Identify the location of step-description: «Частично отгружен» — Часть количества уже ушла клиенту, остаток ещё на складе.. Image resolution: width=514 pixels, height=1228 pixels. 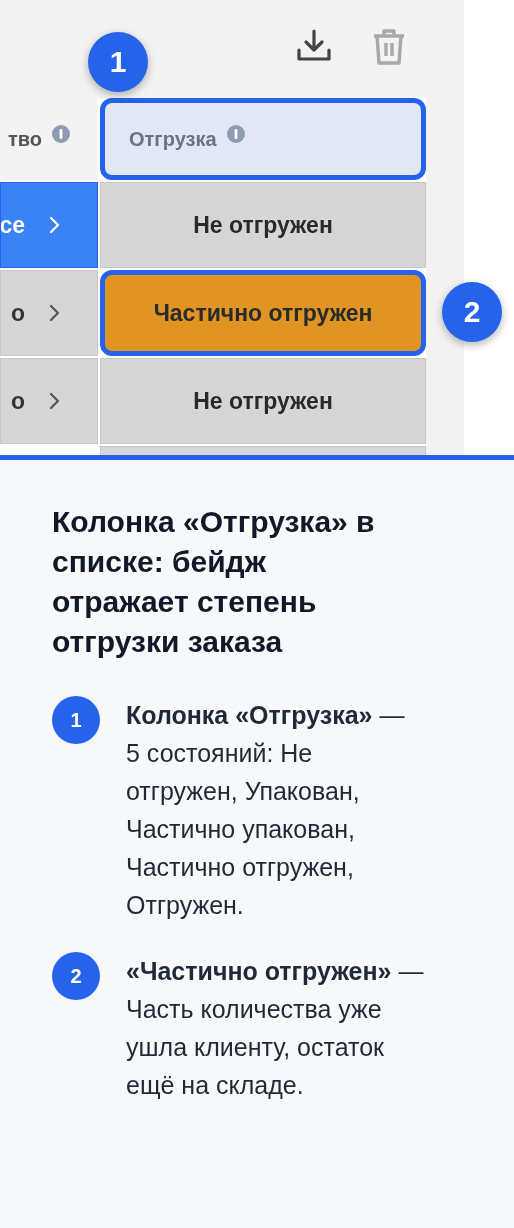
(275, 1028).